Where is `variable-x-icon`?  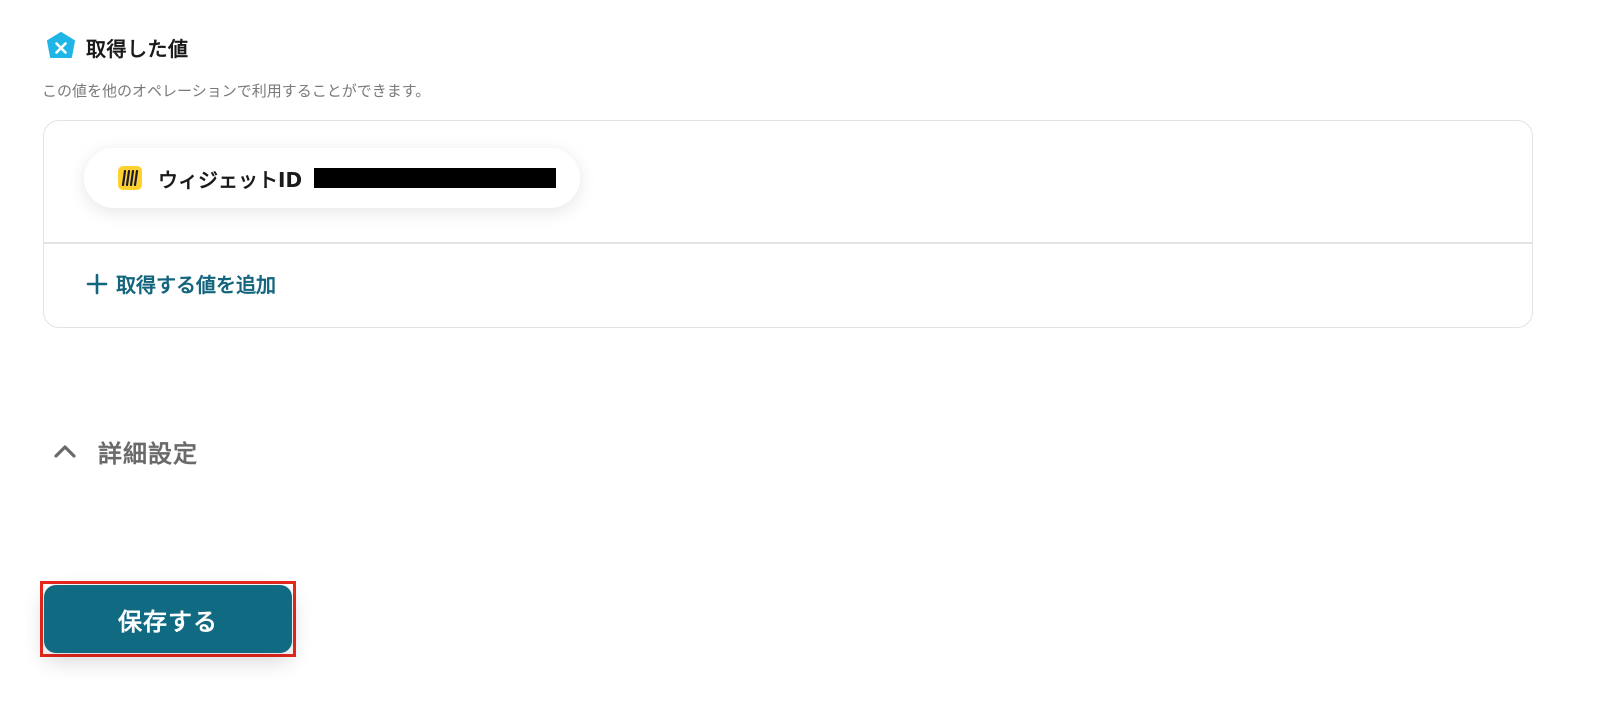
variable-x-icon is located at coordinates (61, 45).